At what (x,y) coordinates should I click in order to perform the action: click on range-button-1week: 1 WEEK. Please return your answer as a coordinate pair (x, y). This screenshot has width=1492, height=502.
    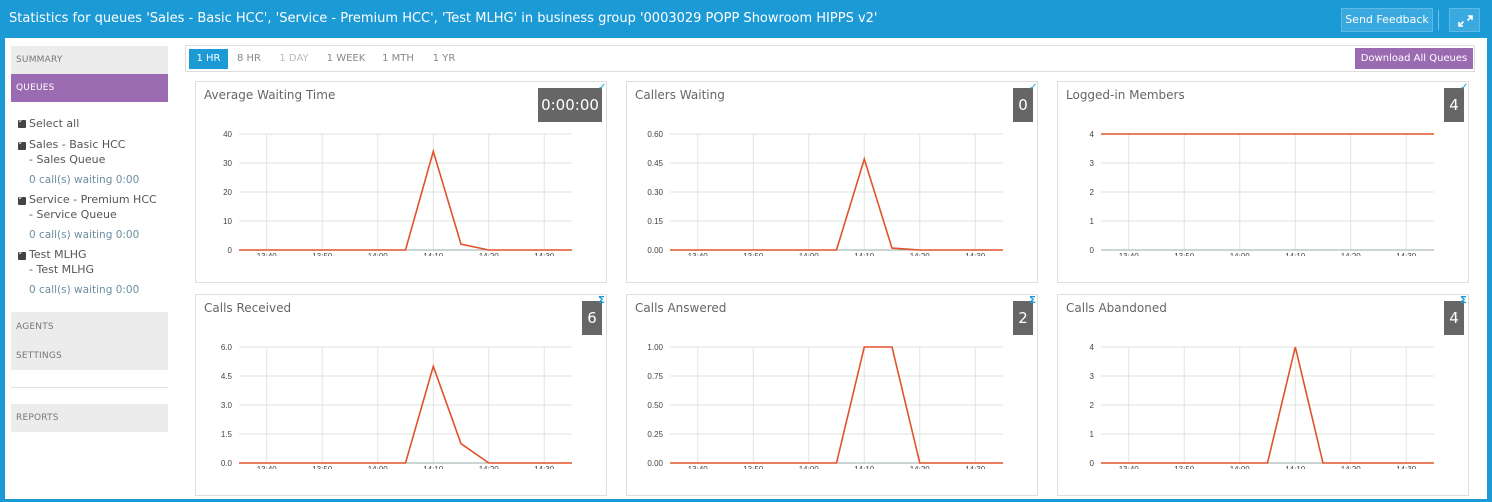
    Looking at the image, I should click on (346, 59).